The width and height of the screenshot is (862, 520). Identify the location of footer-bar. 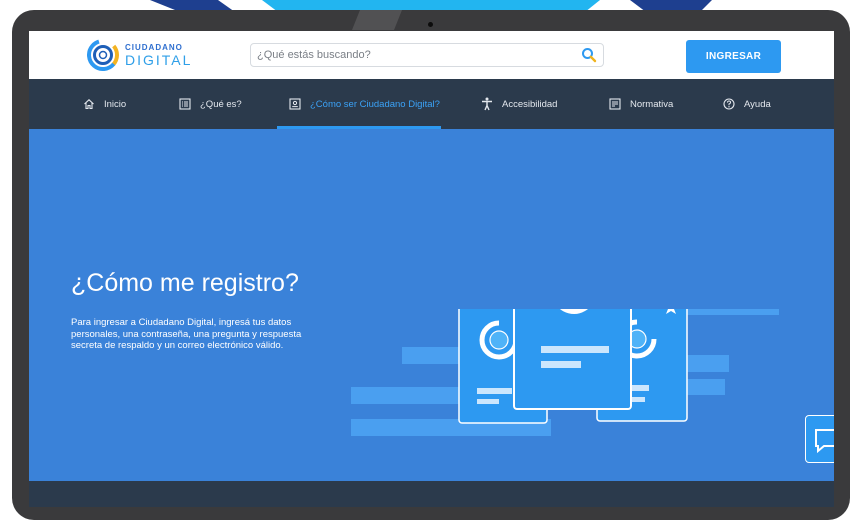
(431, 494).